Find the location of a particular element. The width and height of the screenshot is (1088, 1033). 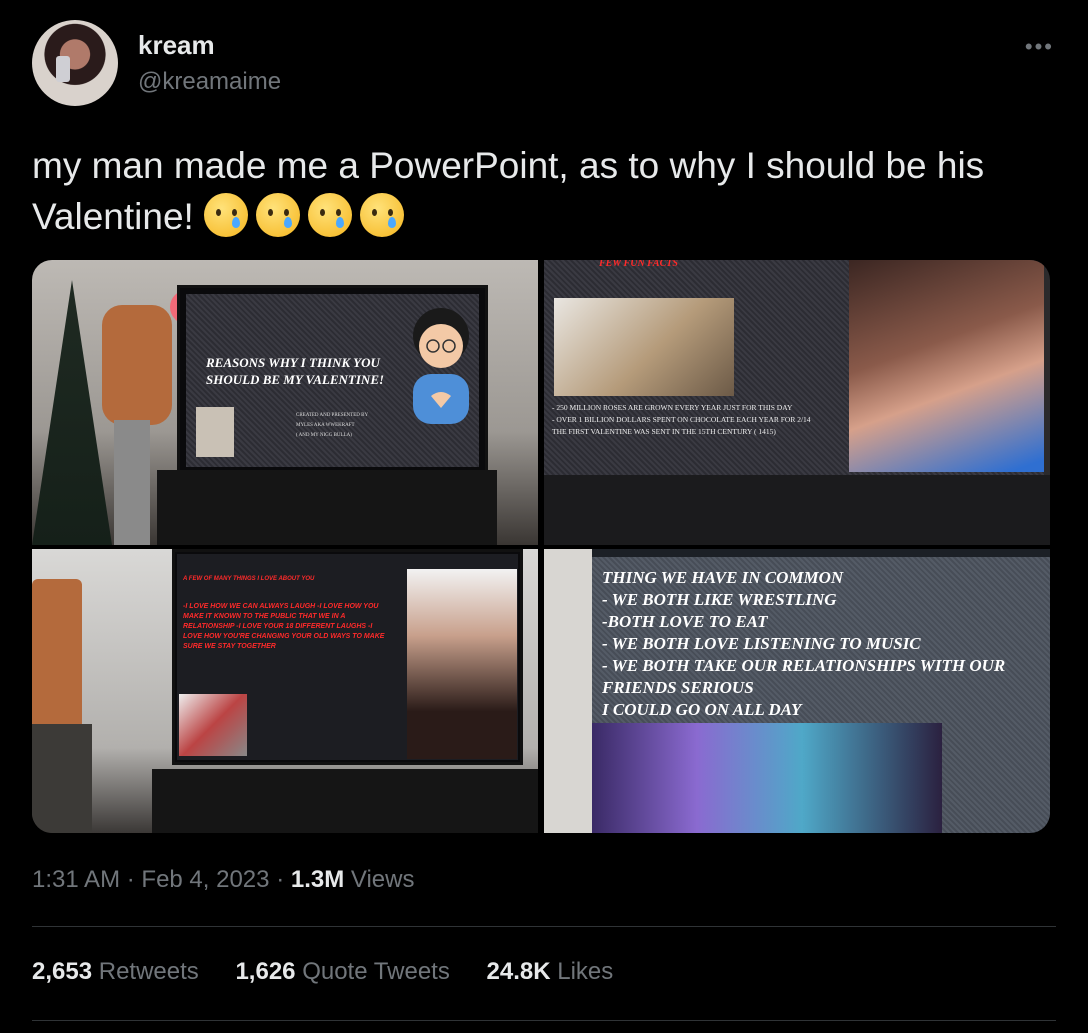

views-count: 1.3M is located at coordinates (317, 879).